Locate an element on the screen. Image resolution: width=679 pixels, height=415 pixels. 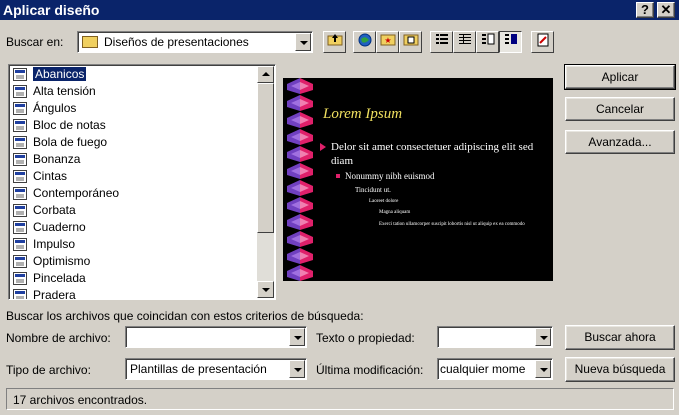
fan-pattern-icon is located at coordinates (300, 179).